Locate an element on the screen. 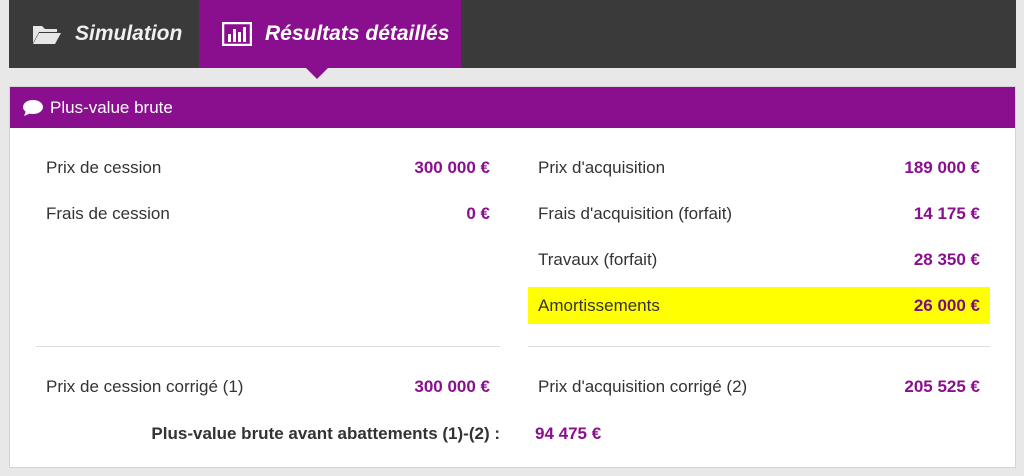  row-frais-acquisition: Frais d'acquisition (forfait) 14 175 € is located at coordinates (759, 214).